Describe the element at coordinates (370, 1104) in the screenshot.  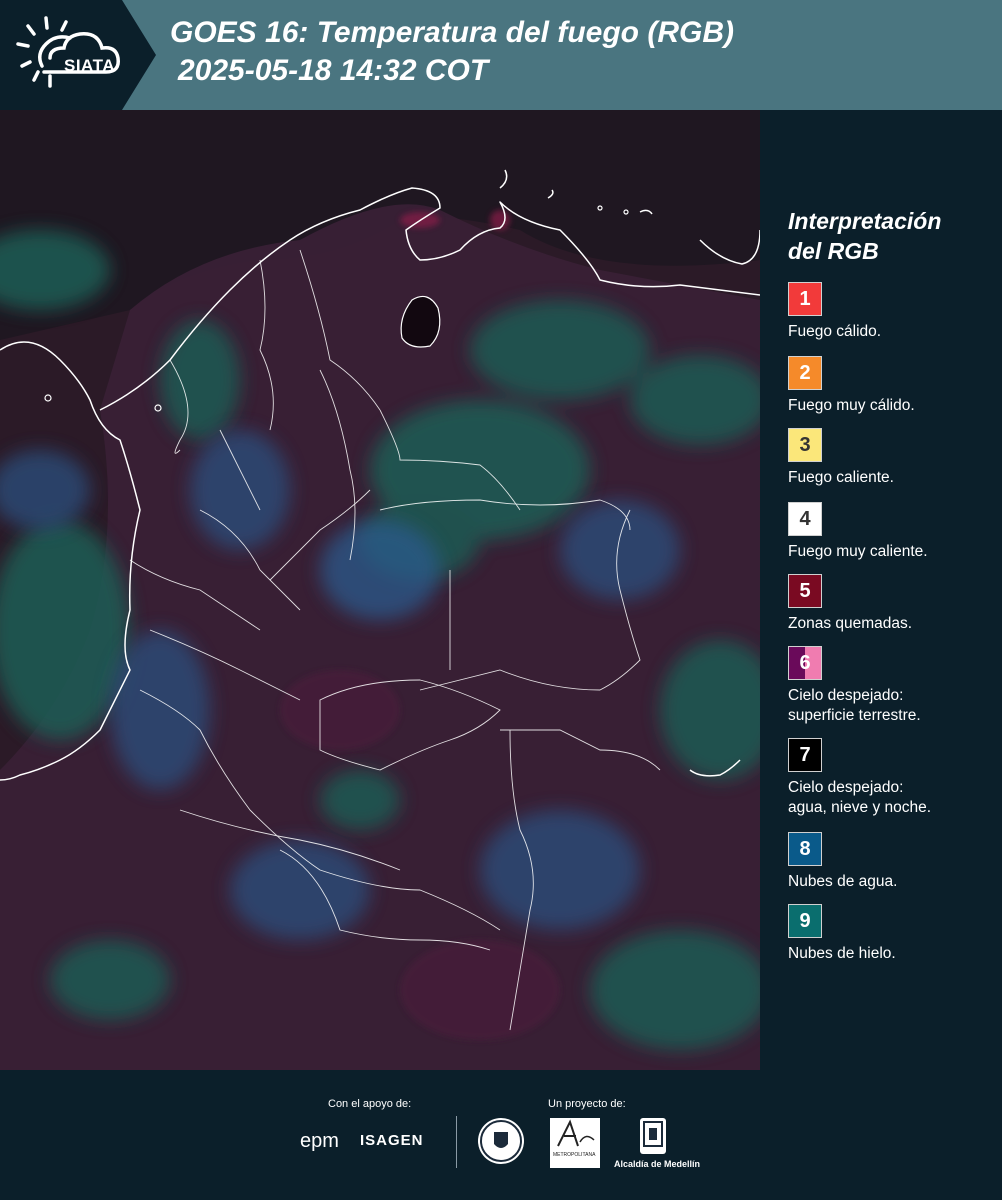
I see `support-label: Con el apoyo de:` at that location.